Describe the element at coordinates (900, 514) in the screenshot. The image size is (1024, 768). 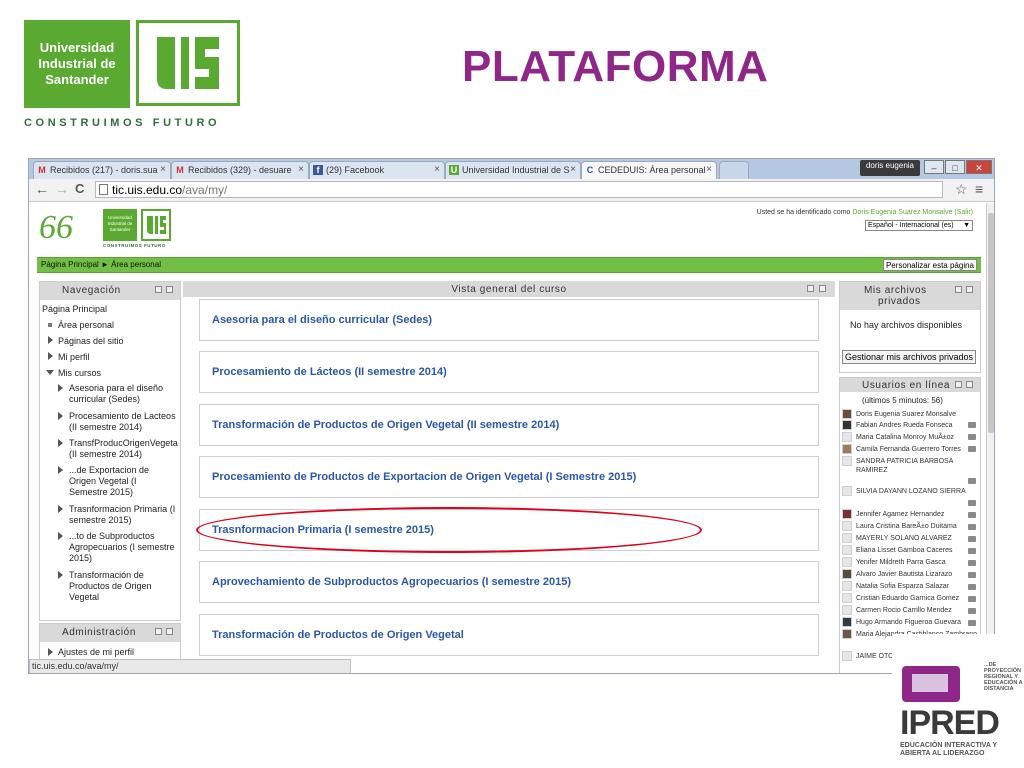
I see `user-name: Jennifer Agamez Hernandez` at that location.